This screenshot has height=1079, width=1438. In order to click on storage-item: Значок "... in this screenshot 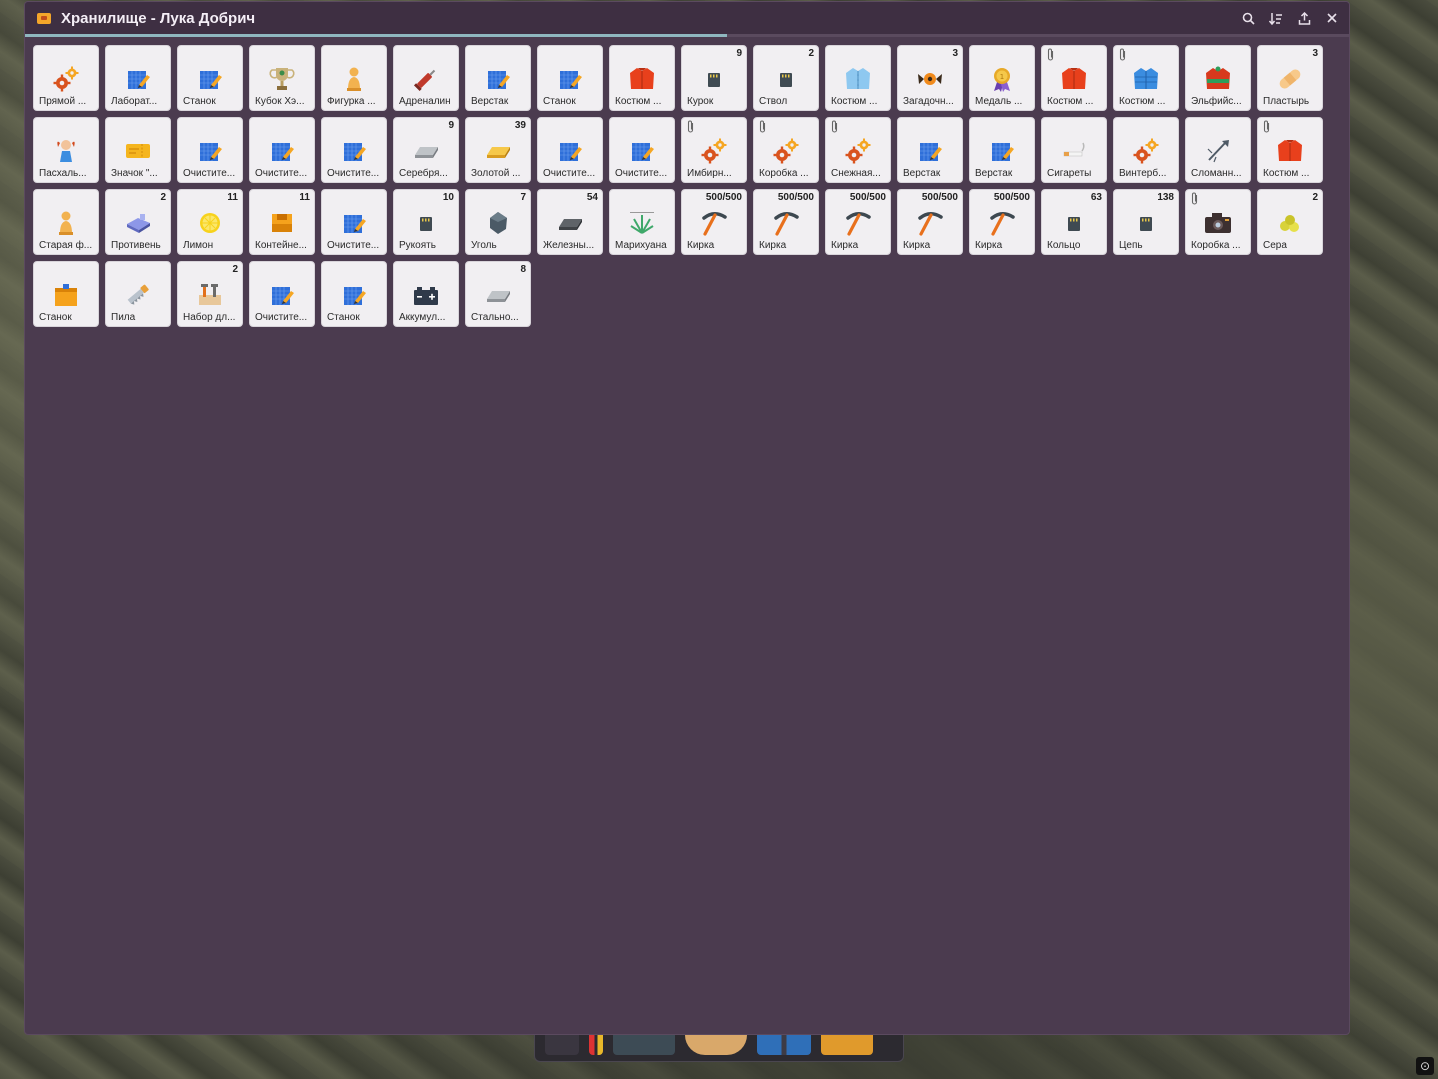, I will do `click(138, 150)`.